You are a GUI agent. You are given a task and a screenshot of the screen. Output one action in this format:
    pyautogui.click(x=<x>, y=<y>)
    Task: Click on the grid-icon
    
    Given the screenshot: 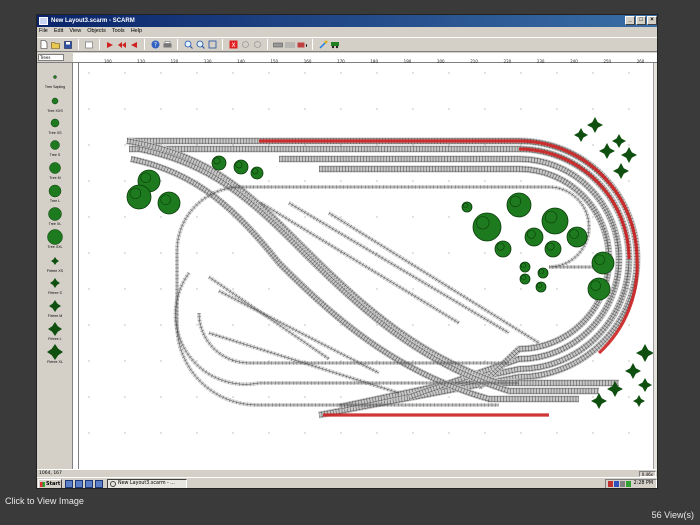 What is the action you would take?
    pyautogui.click(x=290, y=45)
    